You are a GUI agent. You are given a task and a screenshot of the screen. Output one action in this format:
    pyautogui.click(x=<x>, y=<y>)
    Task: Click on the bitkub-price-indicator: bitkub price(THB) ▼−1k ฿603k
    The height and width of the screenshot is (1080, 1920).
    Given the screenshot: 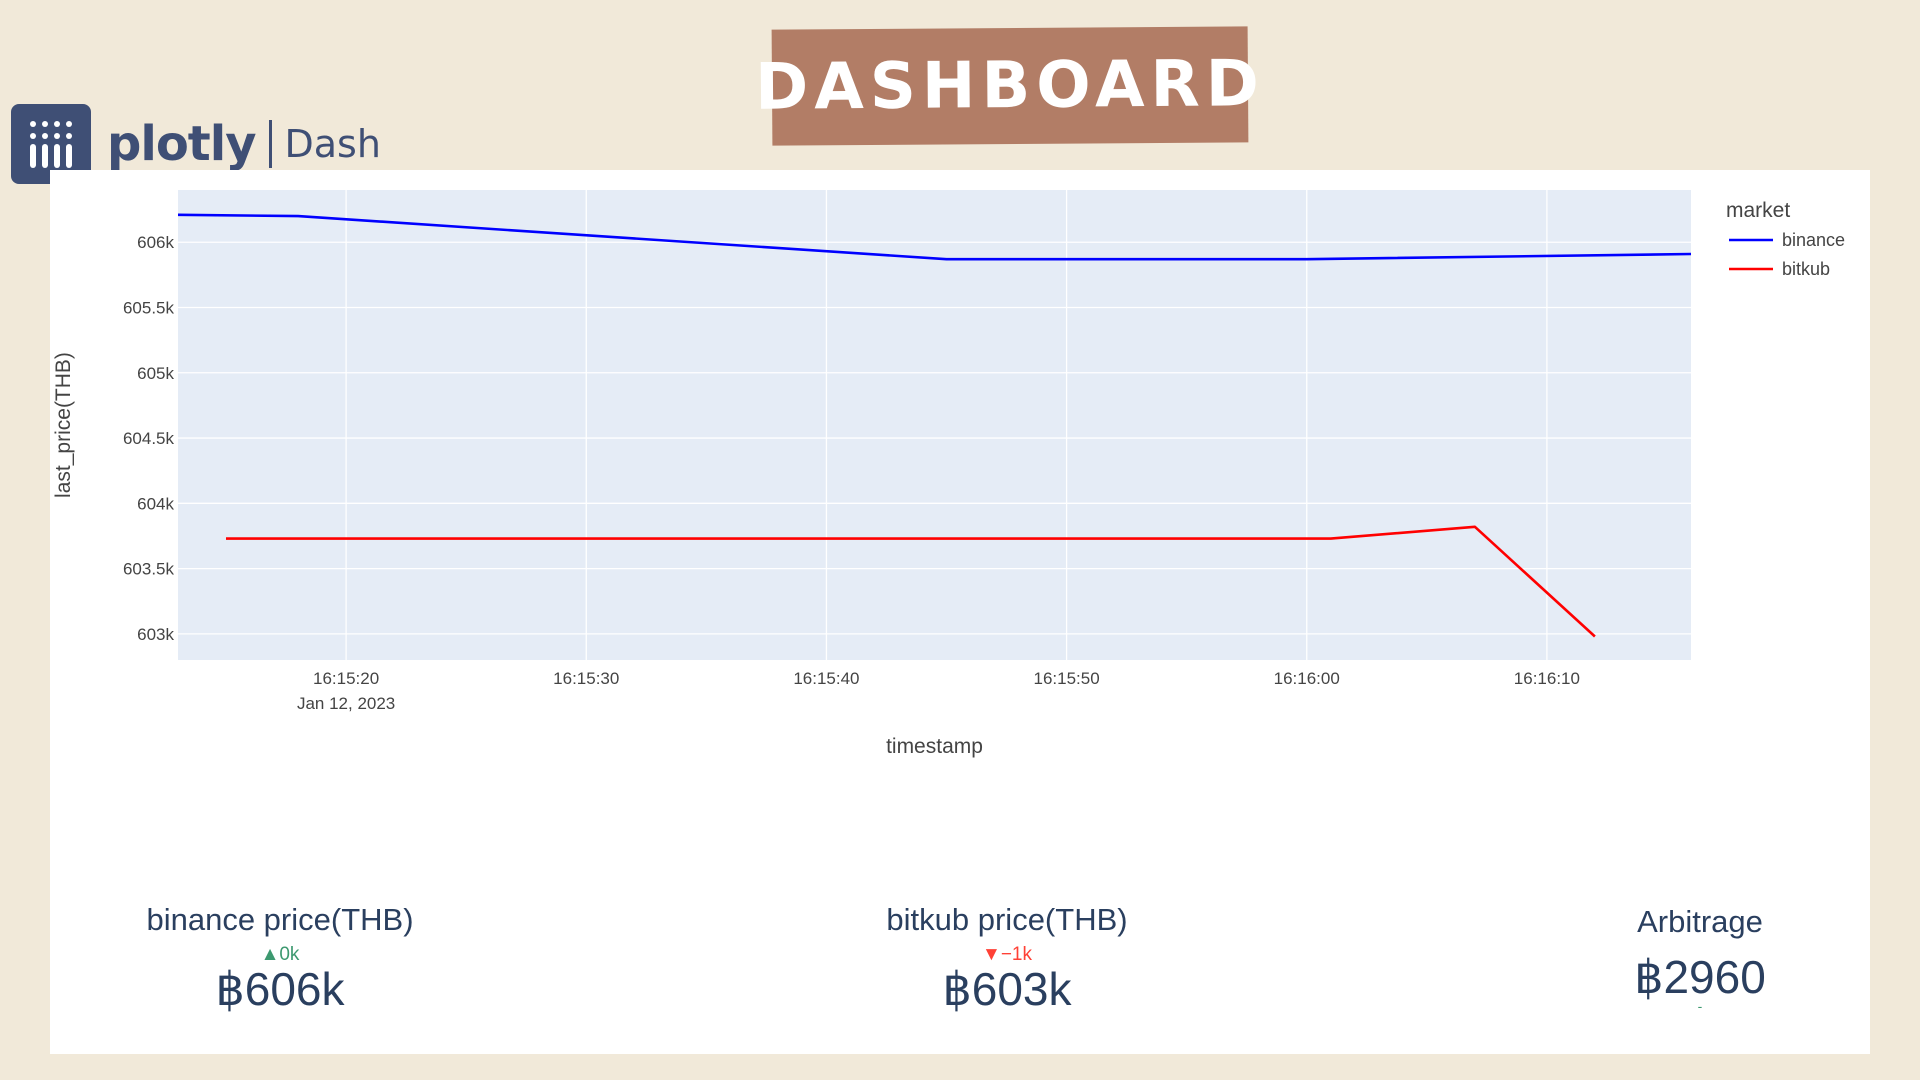 What is the action you would take?
    pyautogui.click(x=1007, y=959)
    